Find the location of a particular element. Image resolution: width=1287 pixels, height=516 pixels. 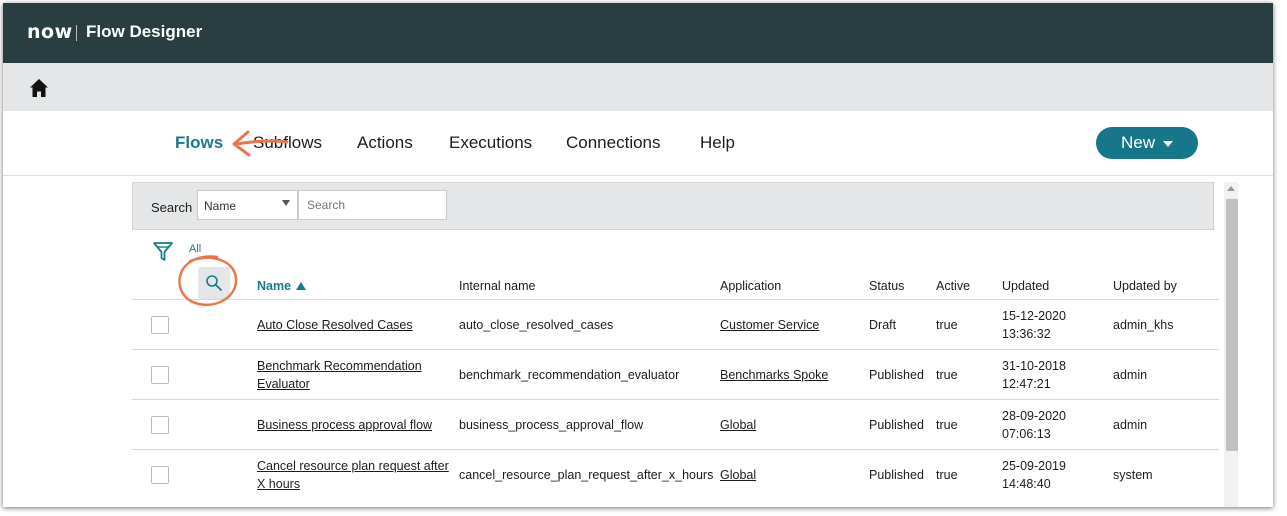

scroll-up-icon is located at coordinates (1231, 188).